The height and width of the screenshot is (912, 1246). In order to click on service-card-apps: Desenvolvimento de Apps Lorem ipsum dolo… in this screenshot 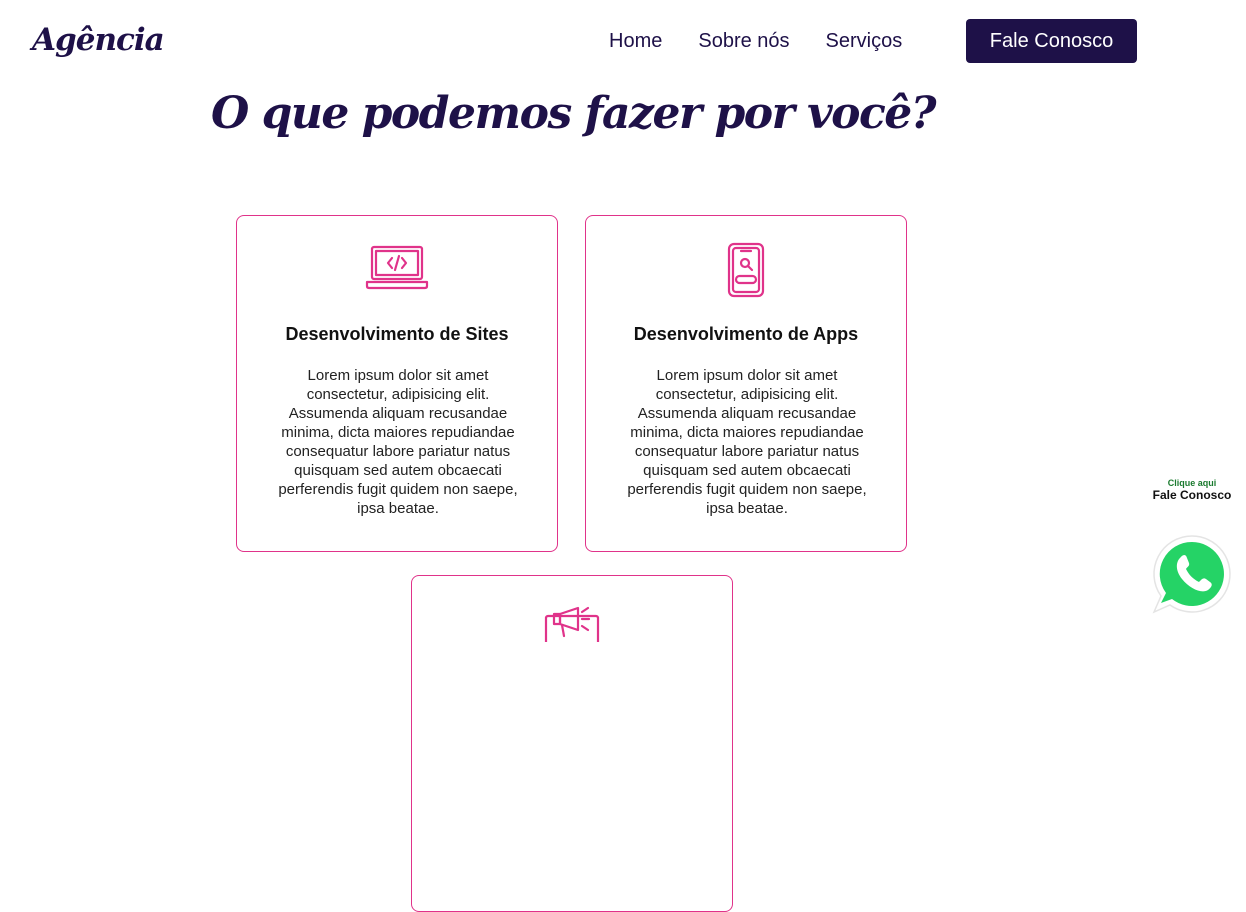, I will do `click(746, 383)`.